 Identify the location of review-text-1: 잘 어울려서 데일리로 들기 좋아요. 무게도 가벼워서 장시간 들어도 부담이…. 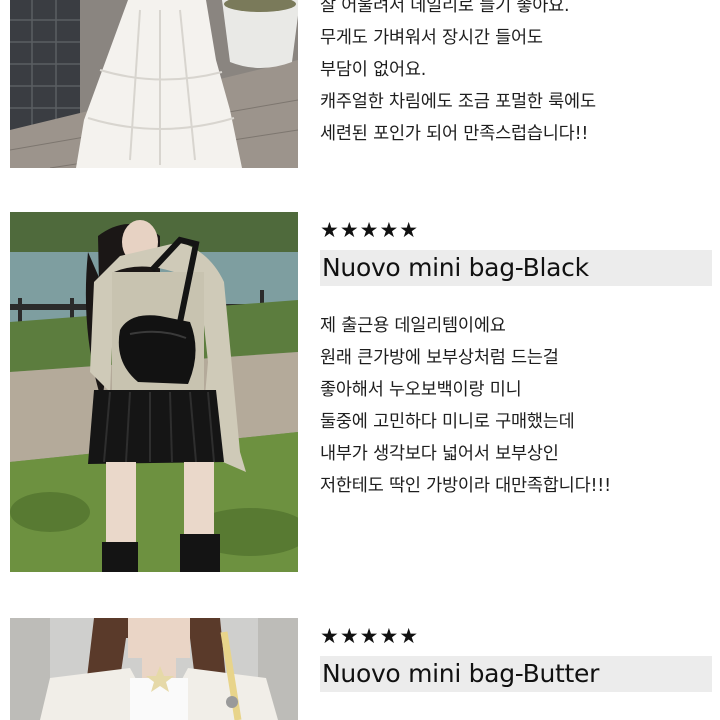
(516, 75).